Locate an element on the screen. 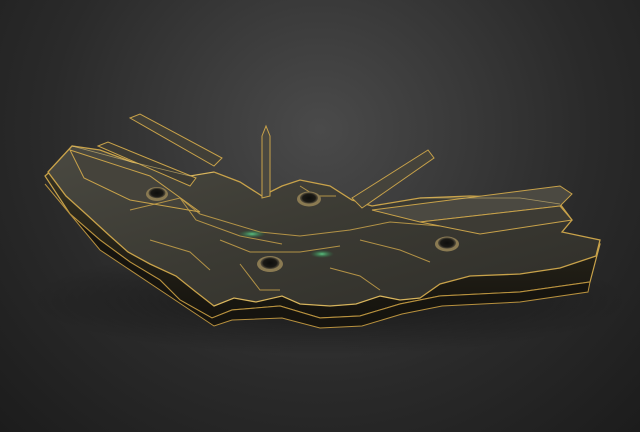 This screenshot has height=432, width=640. mounting-hole-left is located at coordinates (157, 194).